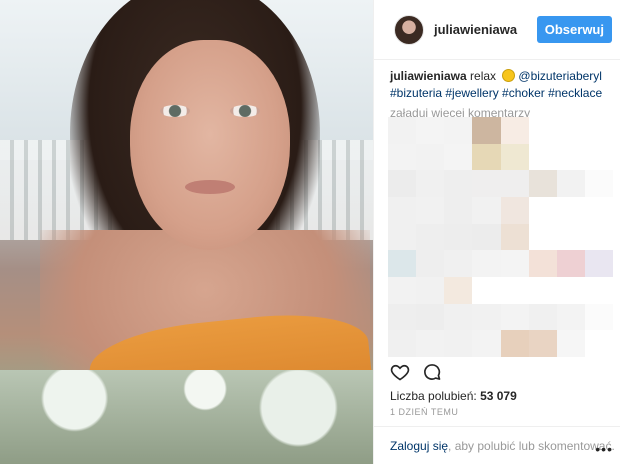 This screenshot has width=620, height=464. Describe the element at coordinates (498, 396) in the screenshot. I see `likes-count: 53 079` at that location.